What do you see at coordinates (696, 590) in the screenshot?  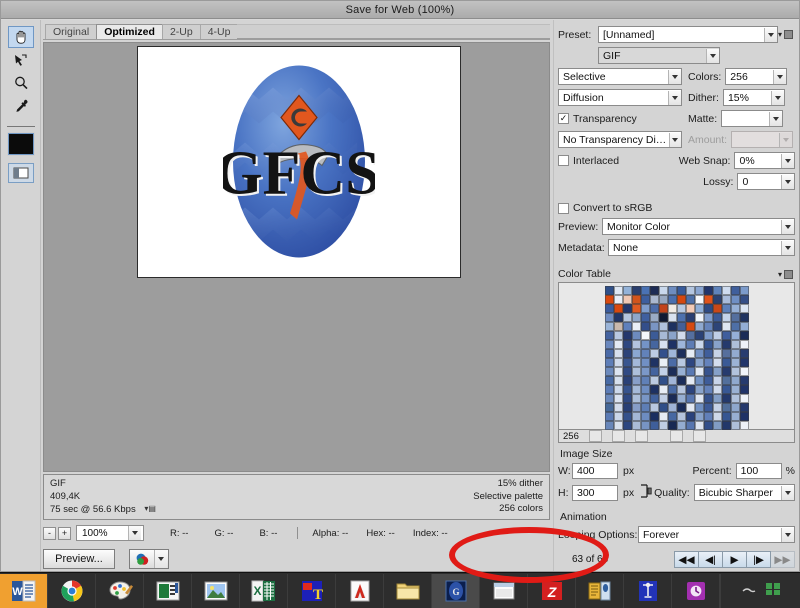 I see `taskbar-app-purple` at bounding box center [696, 590].